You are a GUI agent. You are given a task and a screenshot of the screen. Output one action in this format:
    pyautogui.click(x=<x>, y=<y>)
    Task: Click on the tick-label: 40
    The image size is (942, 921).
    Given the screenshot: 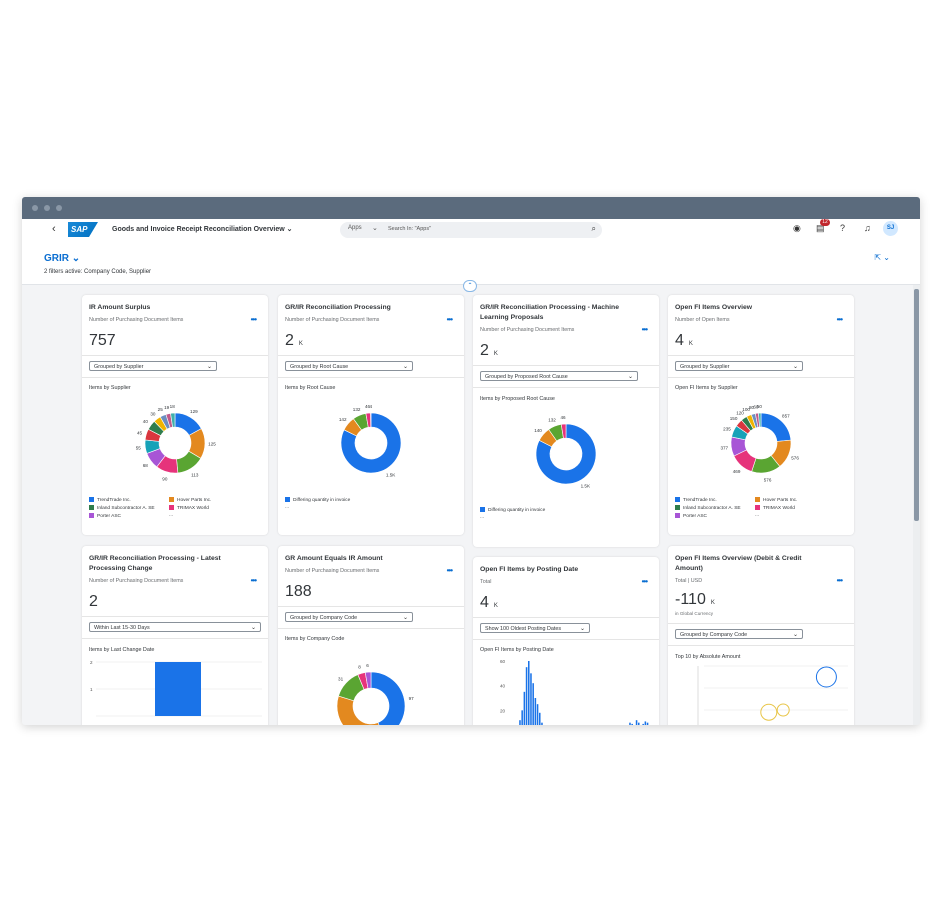 What is the action you would take?
    pyautogui.click(x=503, y=686)
    